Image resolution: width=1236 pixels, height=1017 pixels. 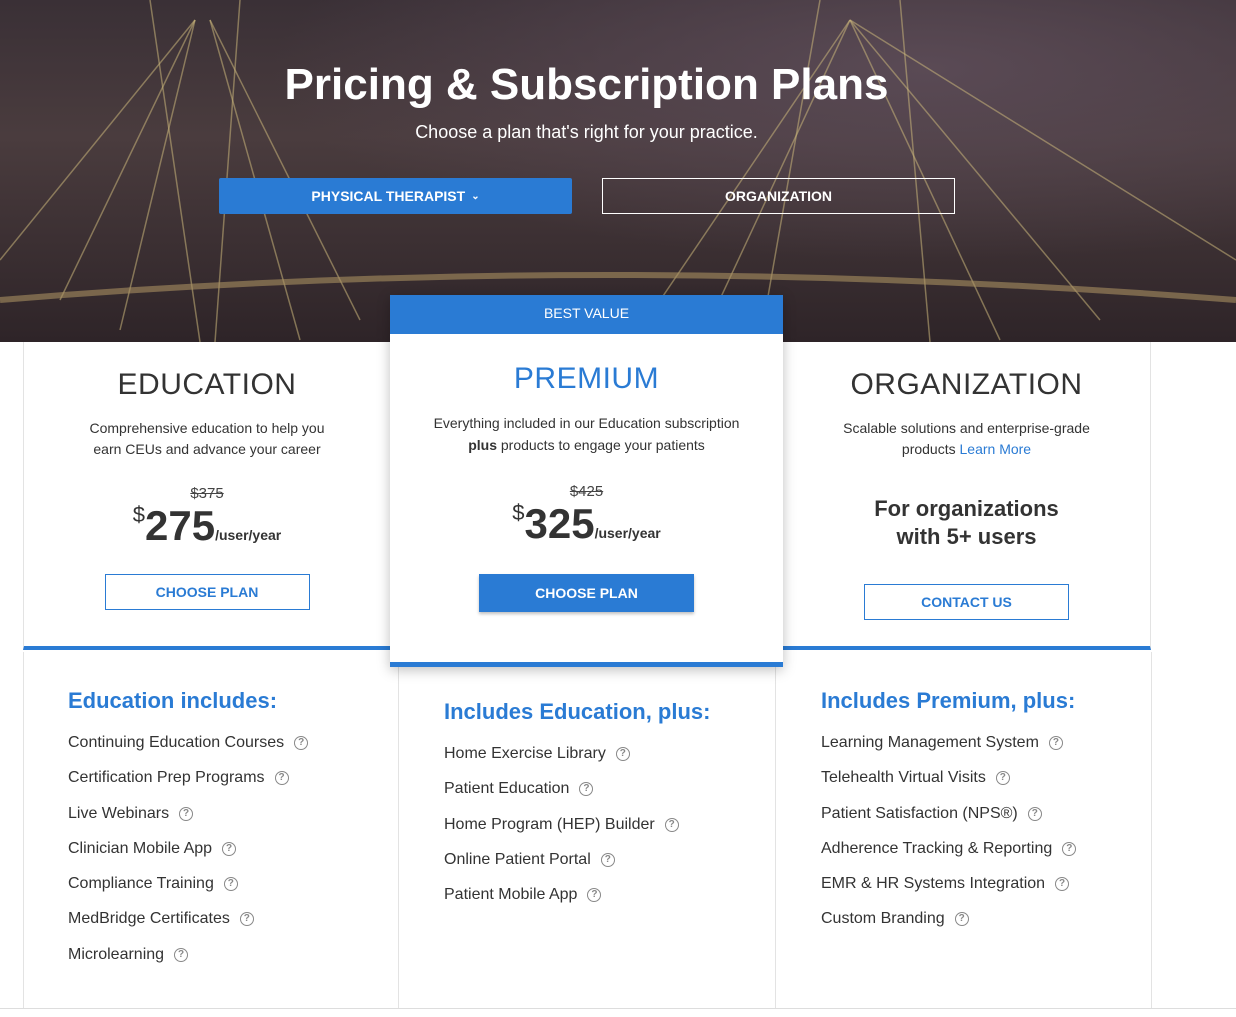 What do you see at coordinates (561, 868) in the screenshot?
I see `feature-item: Online Patient Portal?` at bounding box center [561, 868].